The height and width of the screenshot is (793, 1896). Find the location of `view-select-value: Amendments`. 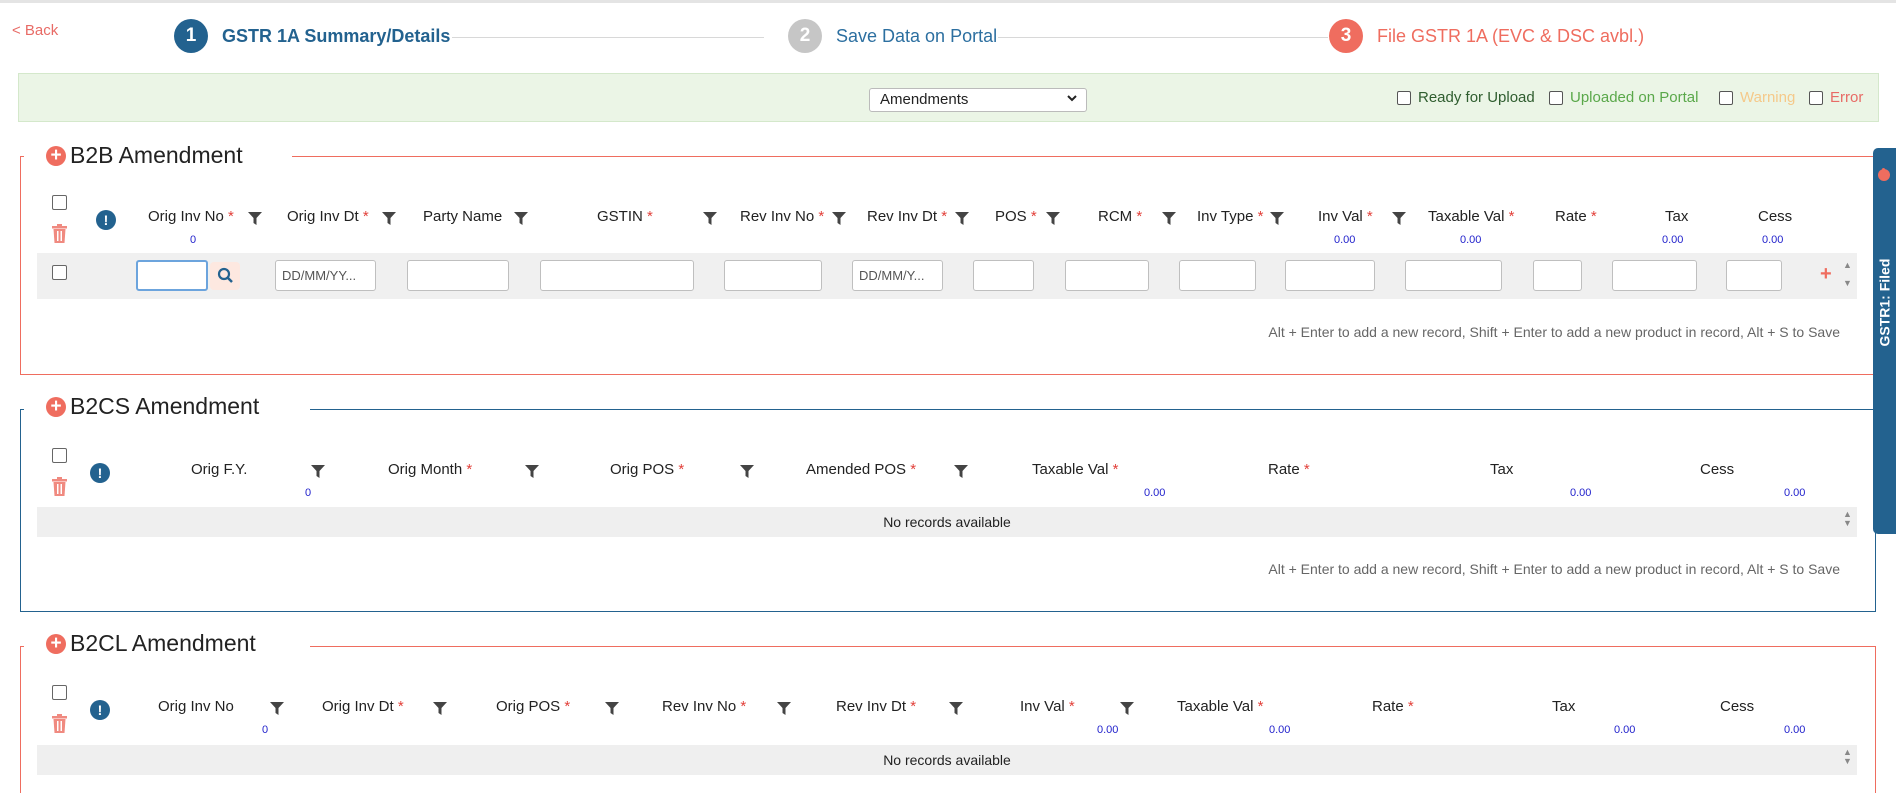

view-select-value: Amendments is located at coordinates (924, 99).